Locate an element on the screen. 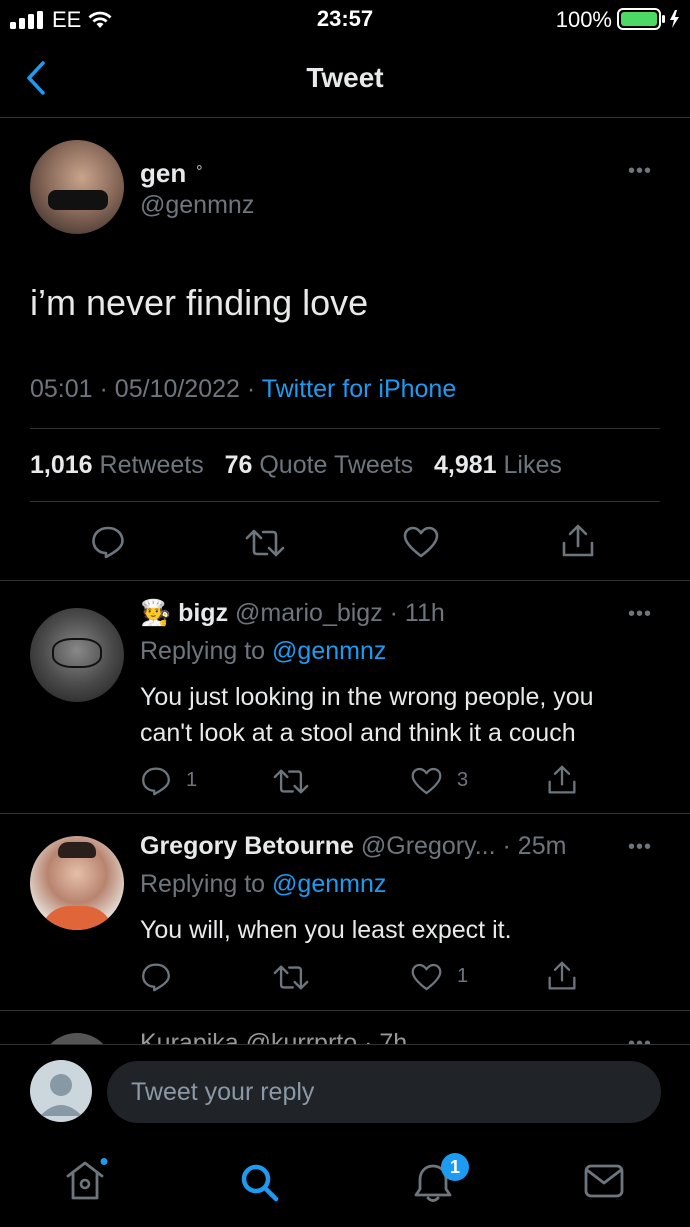 This screenshot has width=690, height=1227. author-handle: @genmnz is located at coordinates (197, 205).